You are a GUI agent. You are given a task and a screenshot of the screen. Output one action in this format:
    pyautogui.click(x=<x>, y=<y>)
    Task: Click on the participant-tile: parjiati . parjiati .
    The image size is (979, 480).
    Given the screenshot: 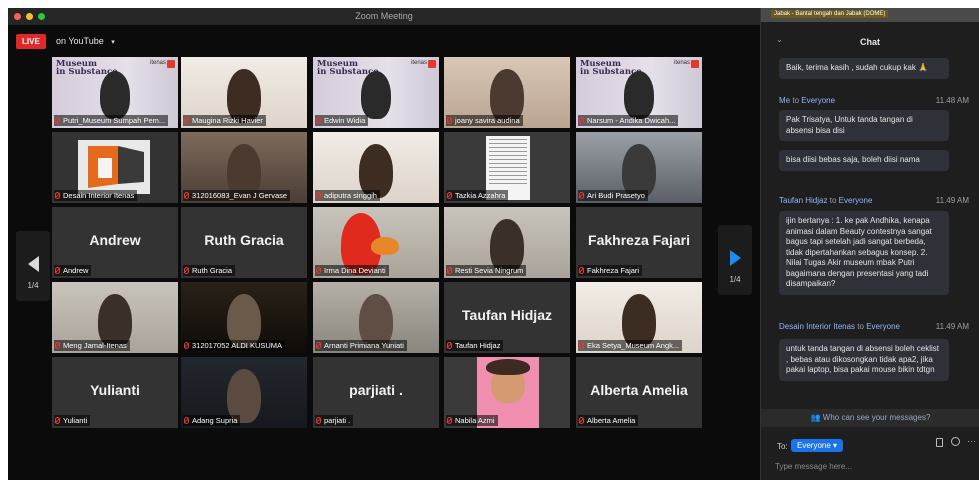 What is the action you would take?
    pyautogui.click(x=376, y=392)
    